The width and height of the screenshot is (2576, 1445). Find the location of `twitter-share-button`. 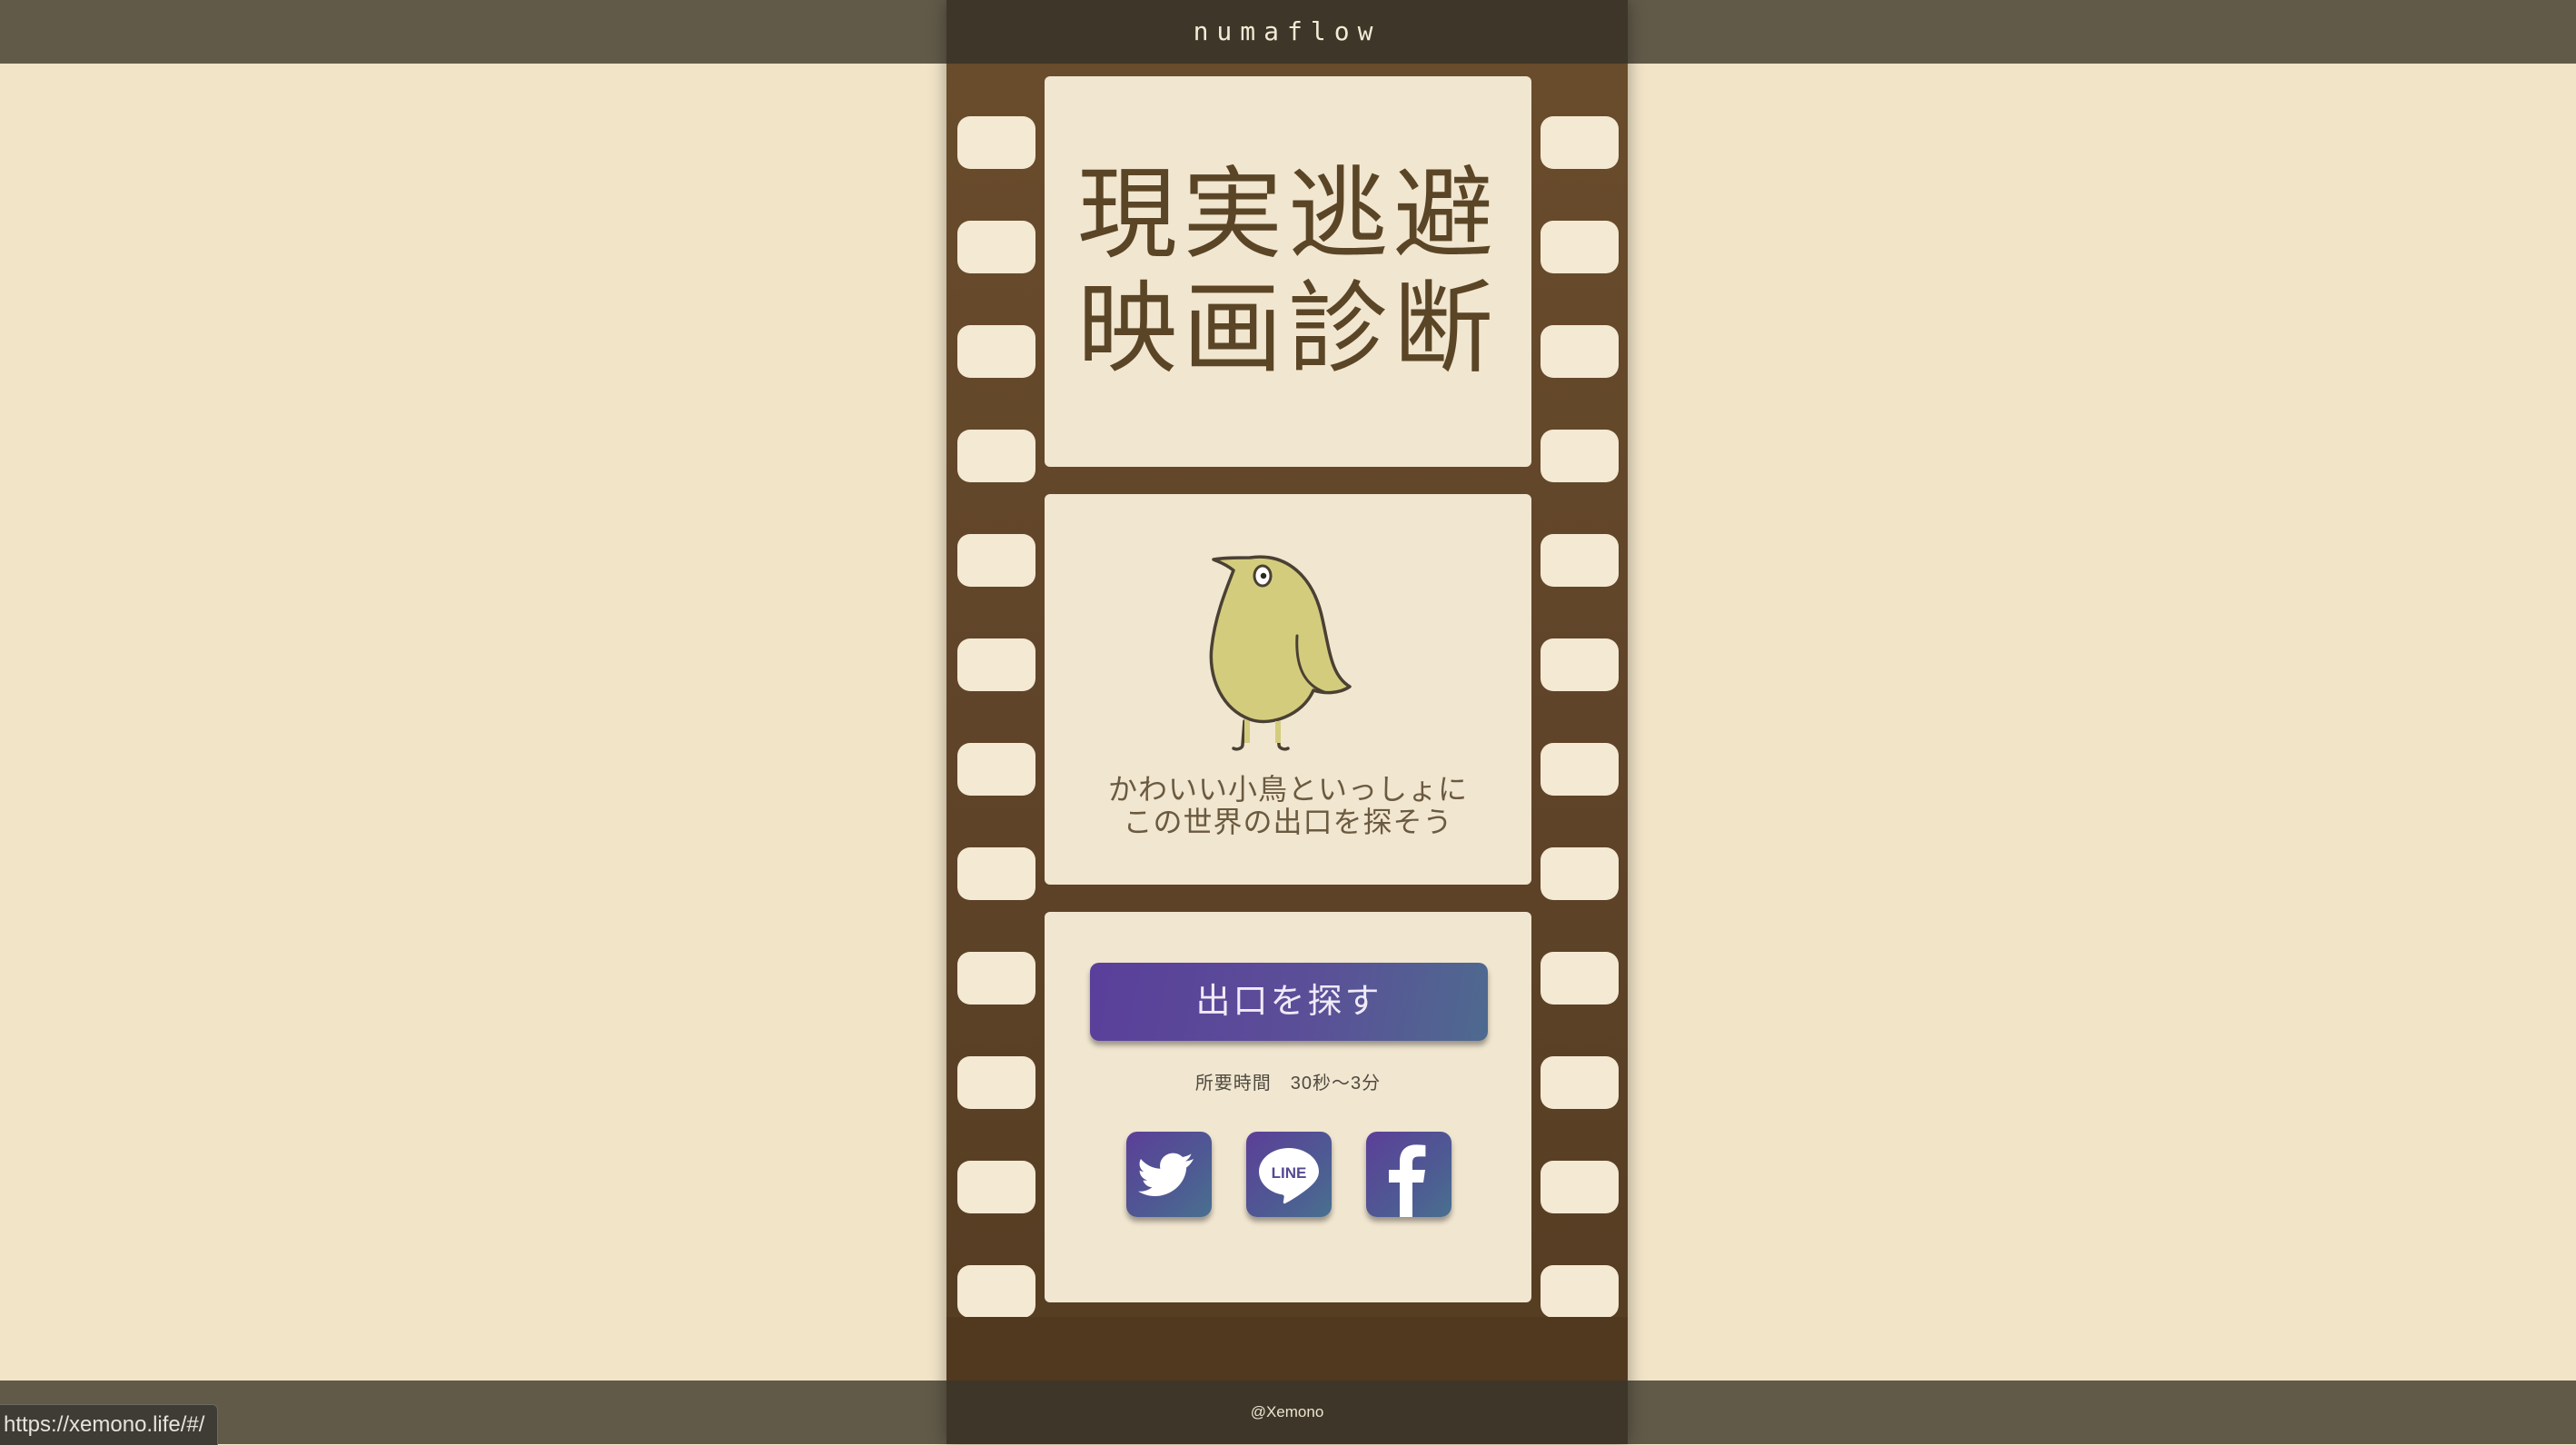

twitter-share-button is located at coordinates (1169, 1174).